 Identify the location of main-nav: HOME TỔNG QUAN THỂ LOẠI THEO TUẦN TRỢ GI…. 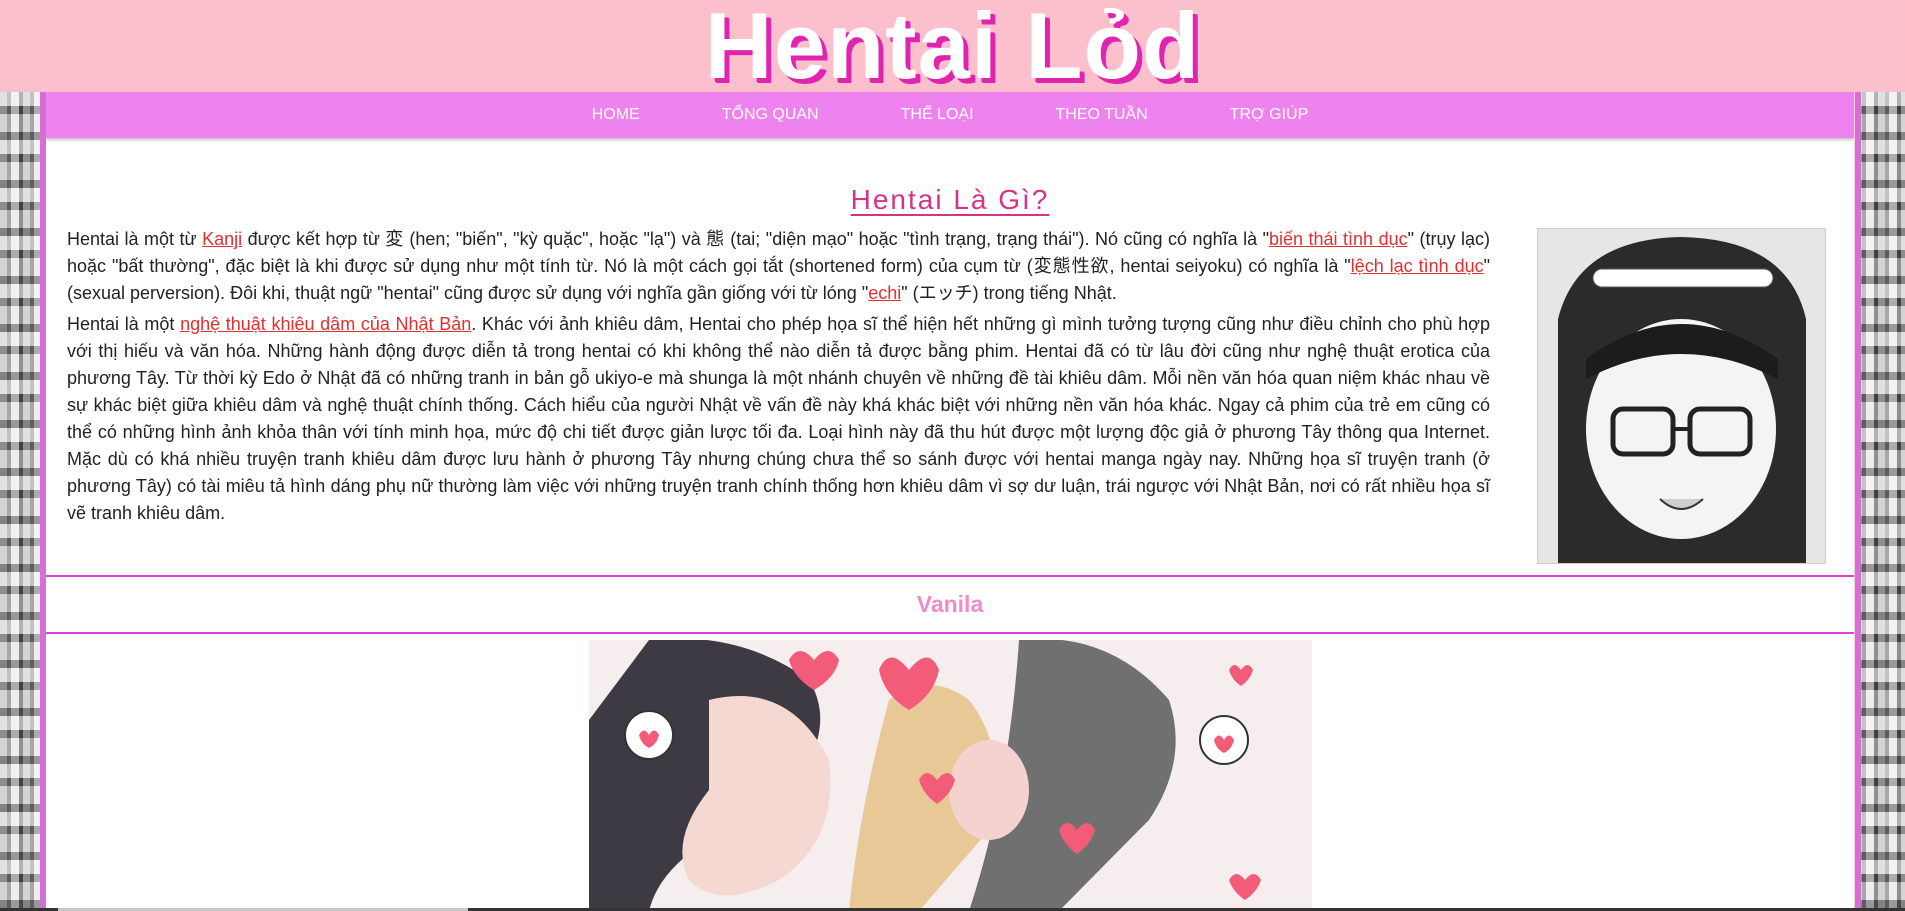
(950, 115).